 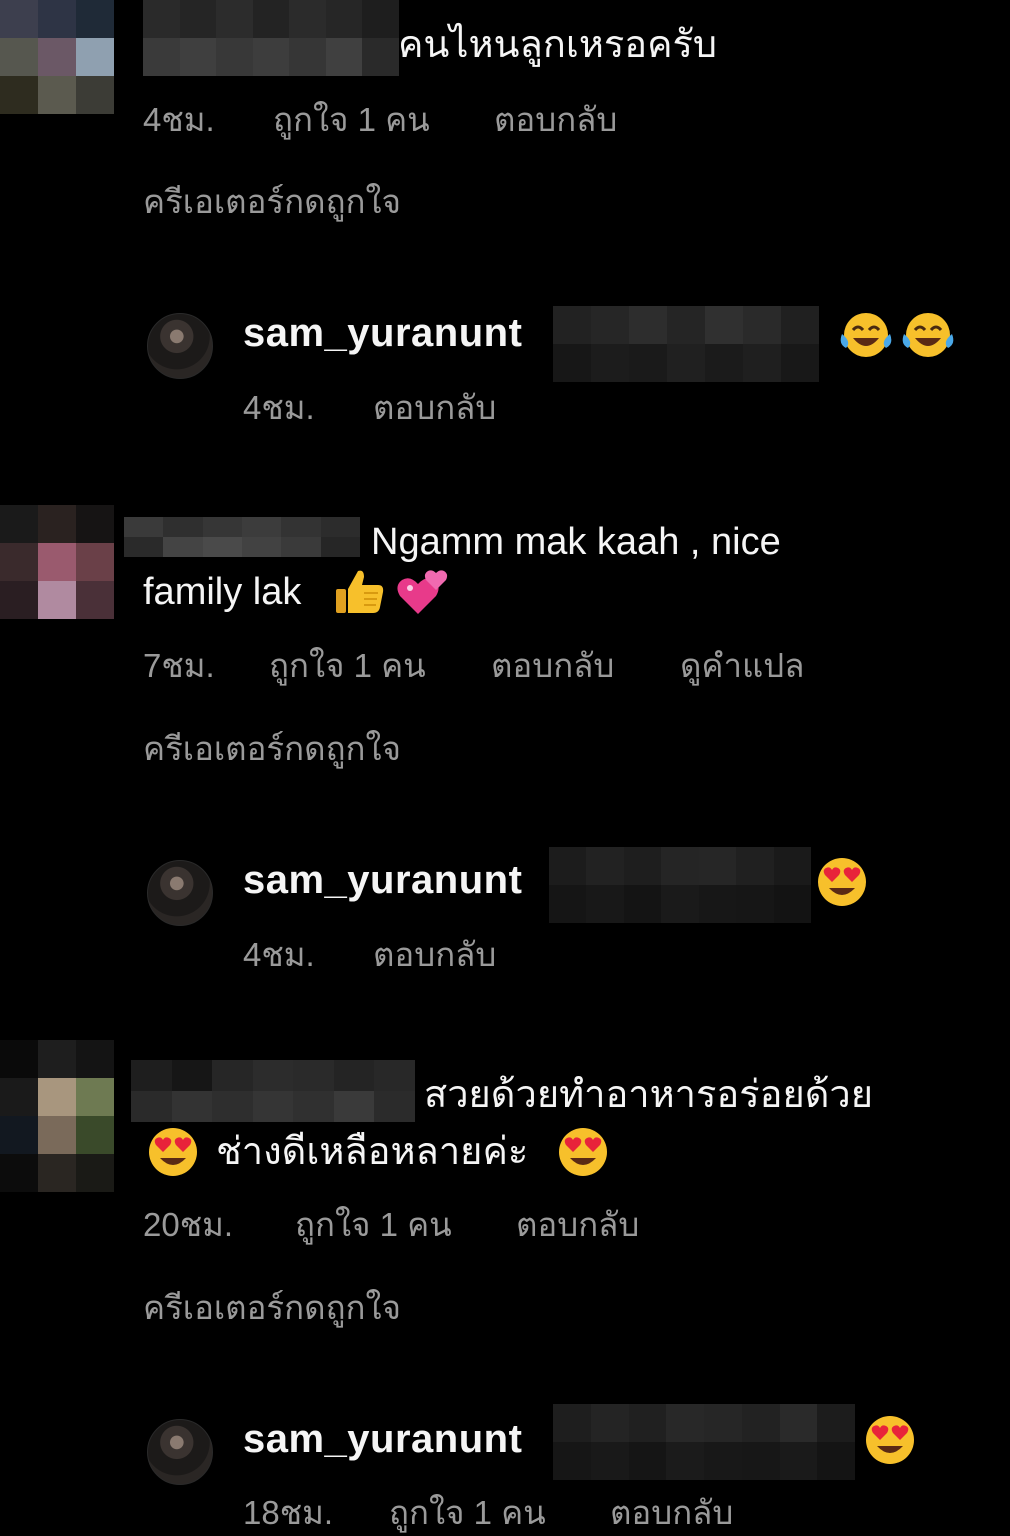 I want to click on comment-time: 4ชม., so click(x=179, y=119).